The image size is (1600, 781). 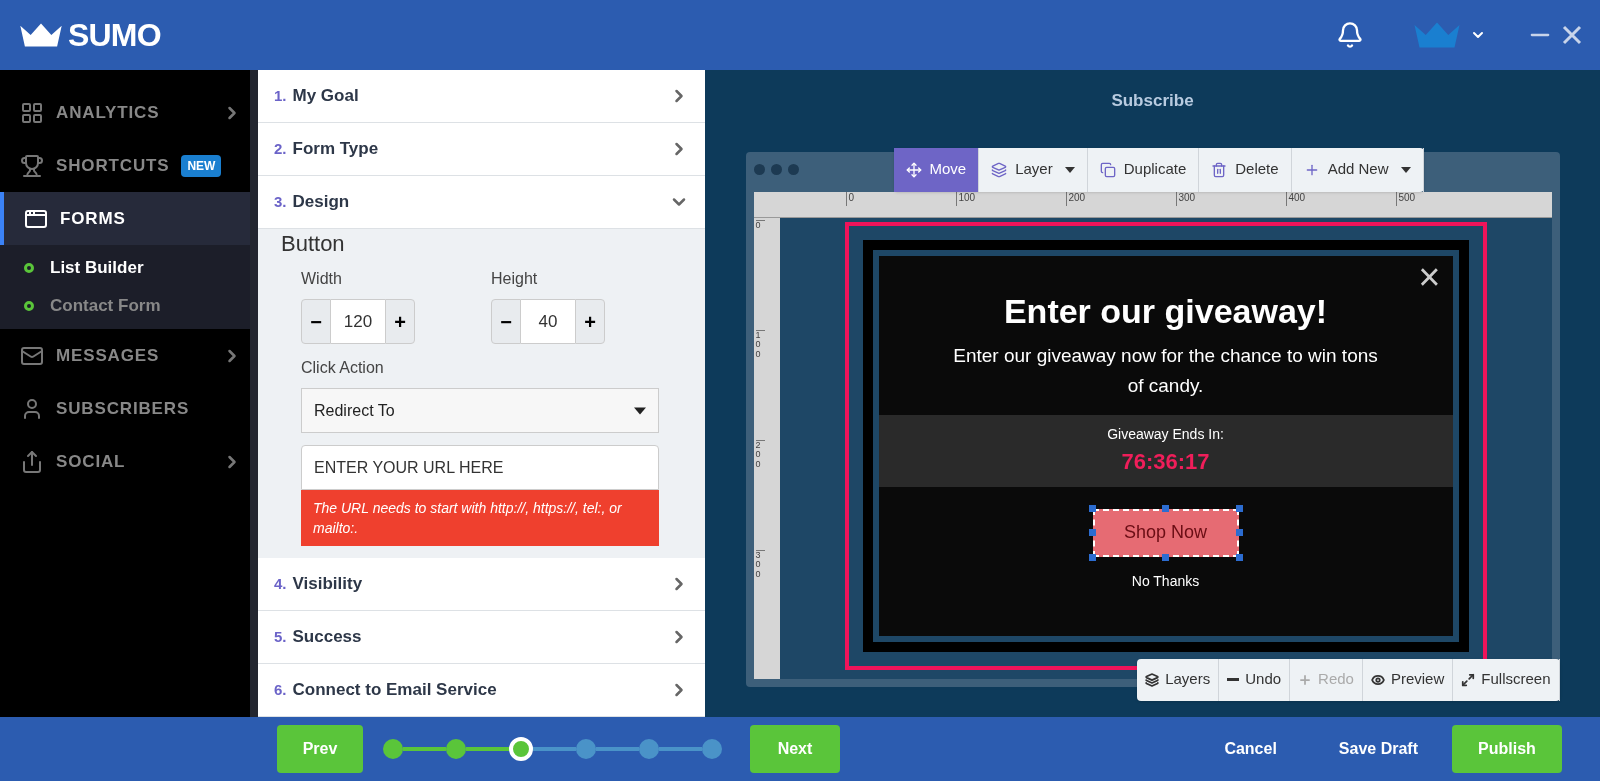 I want to click on trash-icon, so click(x=1219, y=169).